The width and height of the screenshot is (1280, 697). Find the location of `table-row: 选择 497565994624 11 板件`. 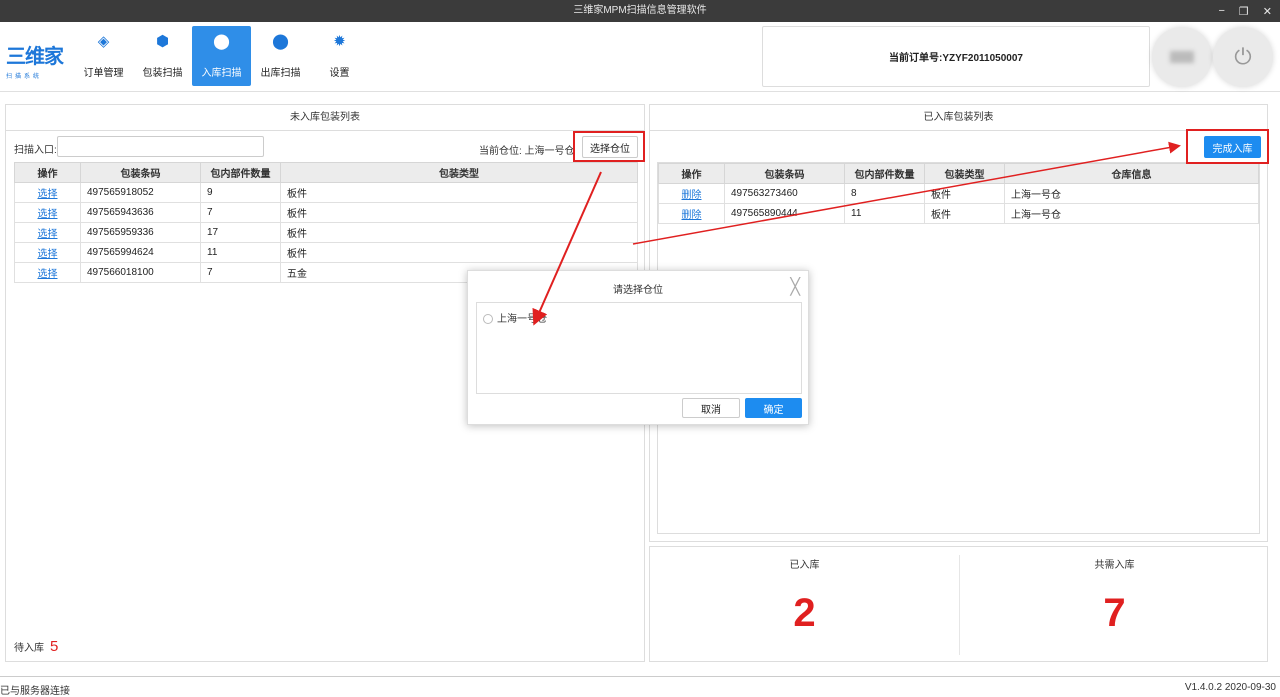

table-row: 选择 497565994624 11 板件 is located at coordinates (326, 252).